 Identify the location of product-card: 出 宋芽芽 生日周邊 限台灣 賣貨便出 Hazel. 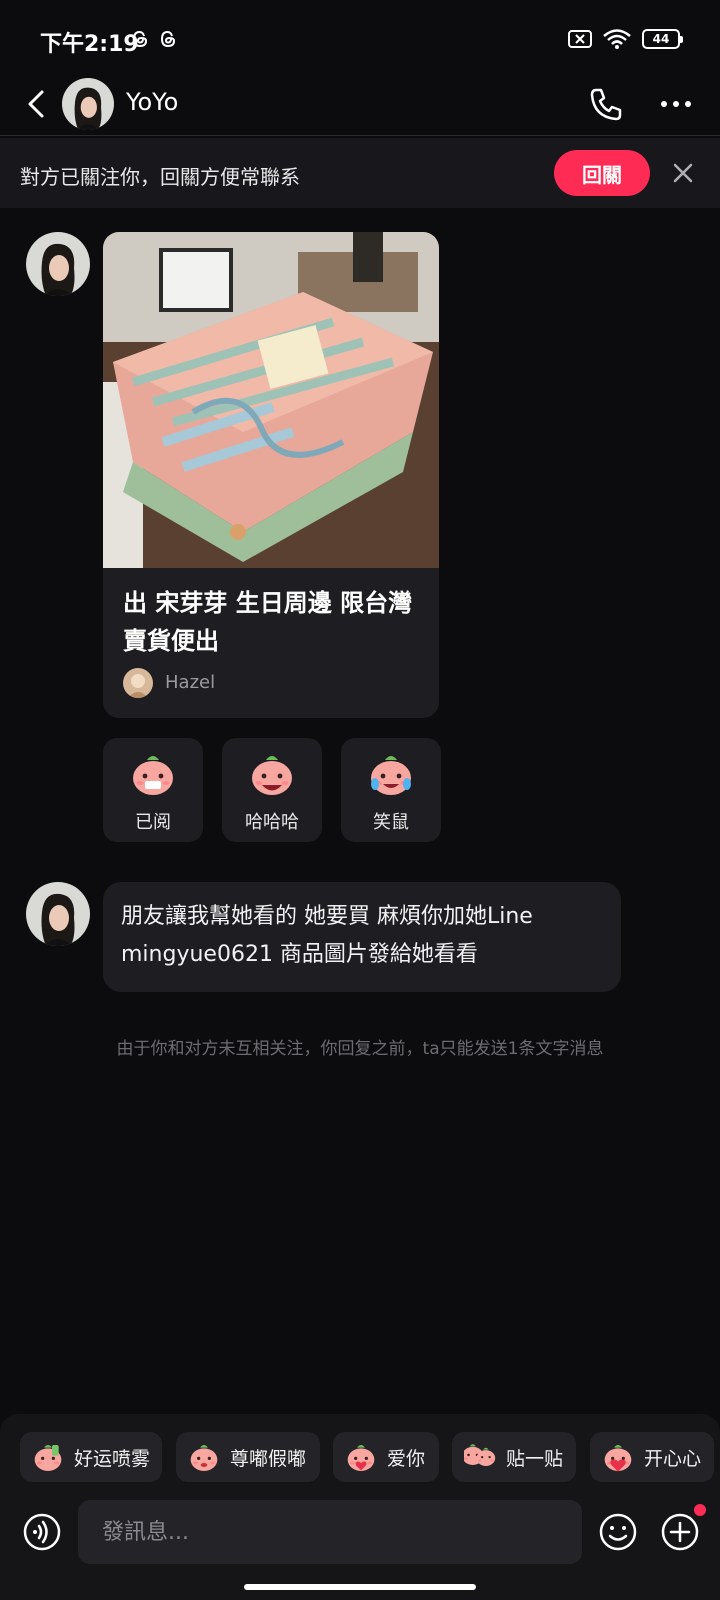
(271, 475).